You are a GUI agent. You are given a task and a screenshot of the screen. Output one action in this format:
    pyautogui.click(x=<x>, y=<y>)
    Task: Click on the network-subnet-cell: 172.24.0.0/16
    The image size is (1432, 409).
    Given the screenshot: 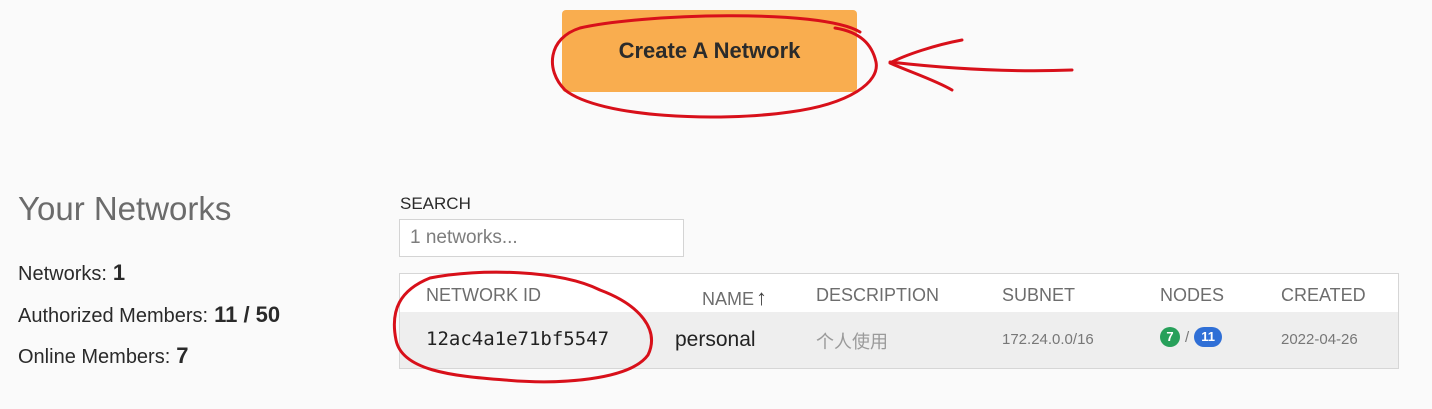 What is the action you would take?
    pyautogui.click(x=1048, y=339)
    